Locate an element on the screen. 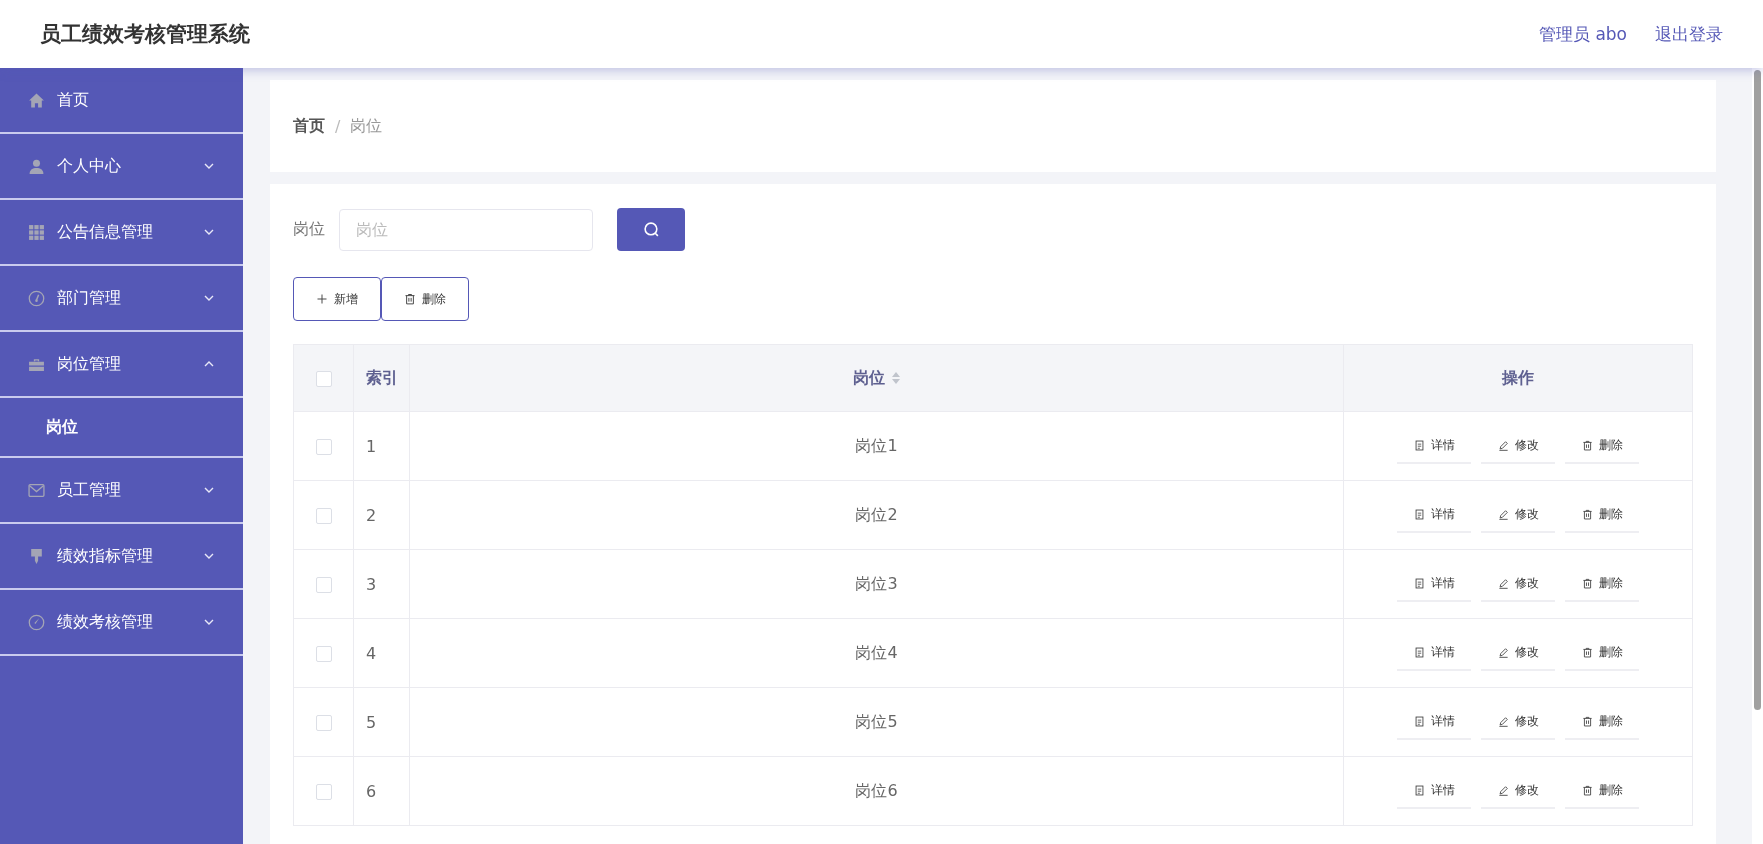 This screenshot has height=844, width=1763. home-icon is located at coordinates (36, 100).